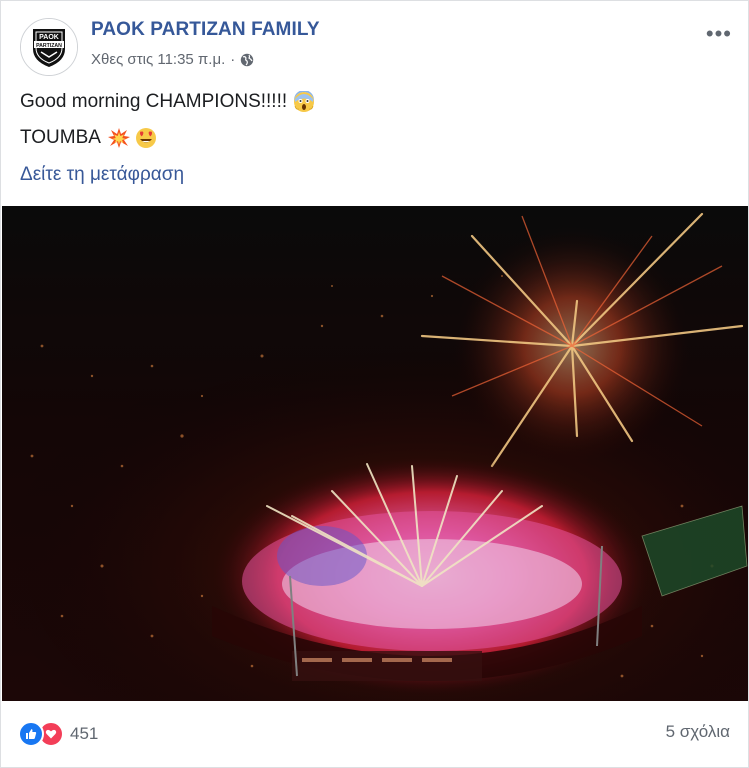 This screenshot has width=749, height=768. I want to click on post-text-line-2: TOUMBA, so click(88, 138).